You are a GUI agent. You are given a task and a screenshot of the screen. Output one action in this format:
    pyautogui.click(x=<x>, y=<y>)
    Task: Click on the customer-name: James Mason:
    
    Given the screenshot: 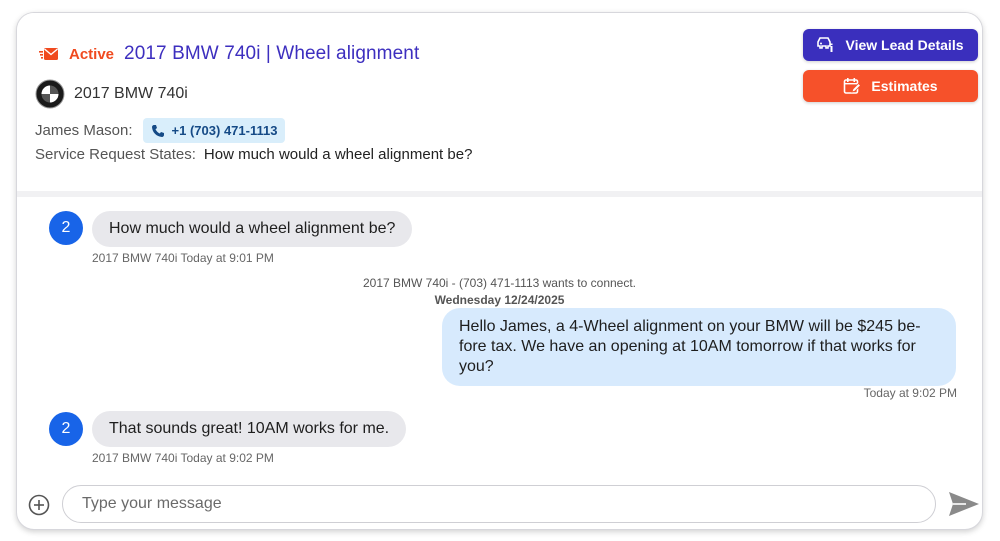 What is the action you would take?
    pyautogui.click(x=84, y=130)
    